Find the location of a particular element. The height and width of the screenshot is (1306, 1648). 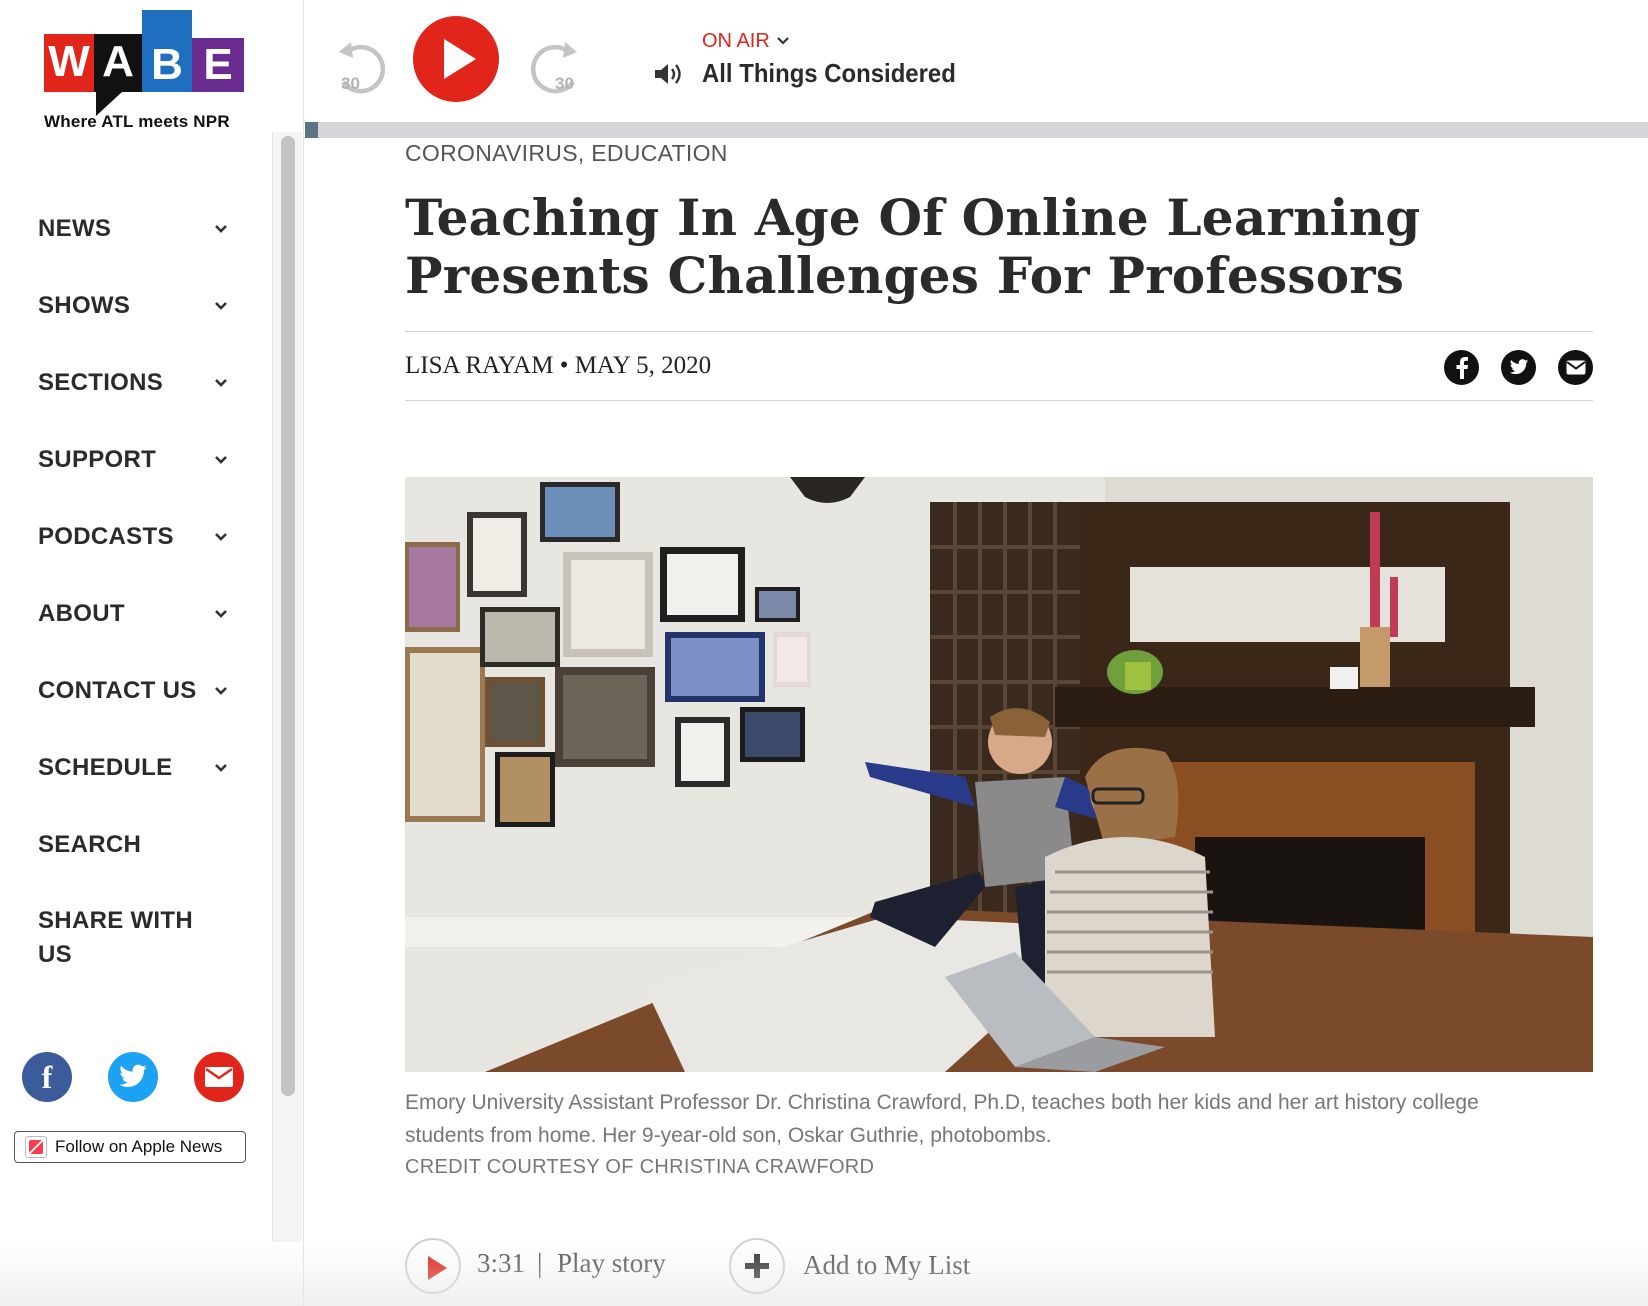

nav-item-contact-us: CONTACT US is located at coordinates (133, 690).